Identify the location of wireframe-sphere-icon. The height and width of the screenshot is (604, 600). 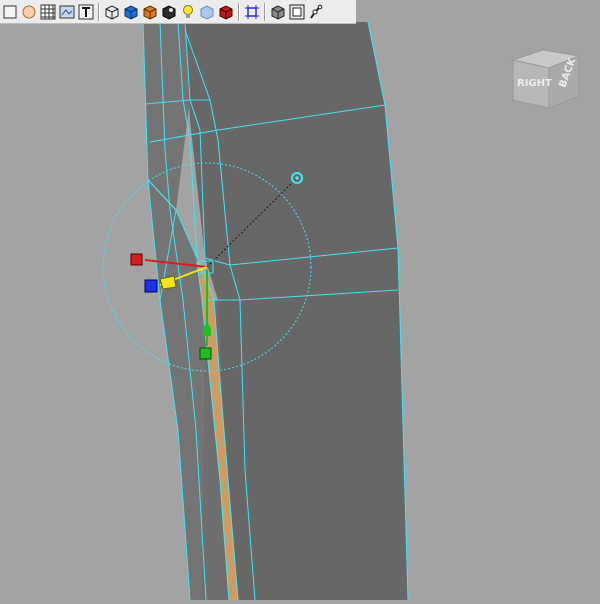
(29, 12).